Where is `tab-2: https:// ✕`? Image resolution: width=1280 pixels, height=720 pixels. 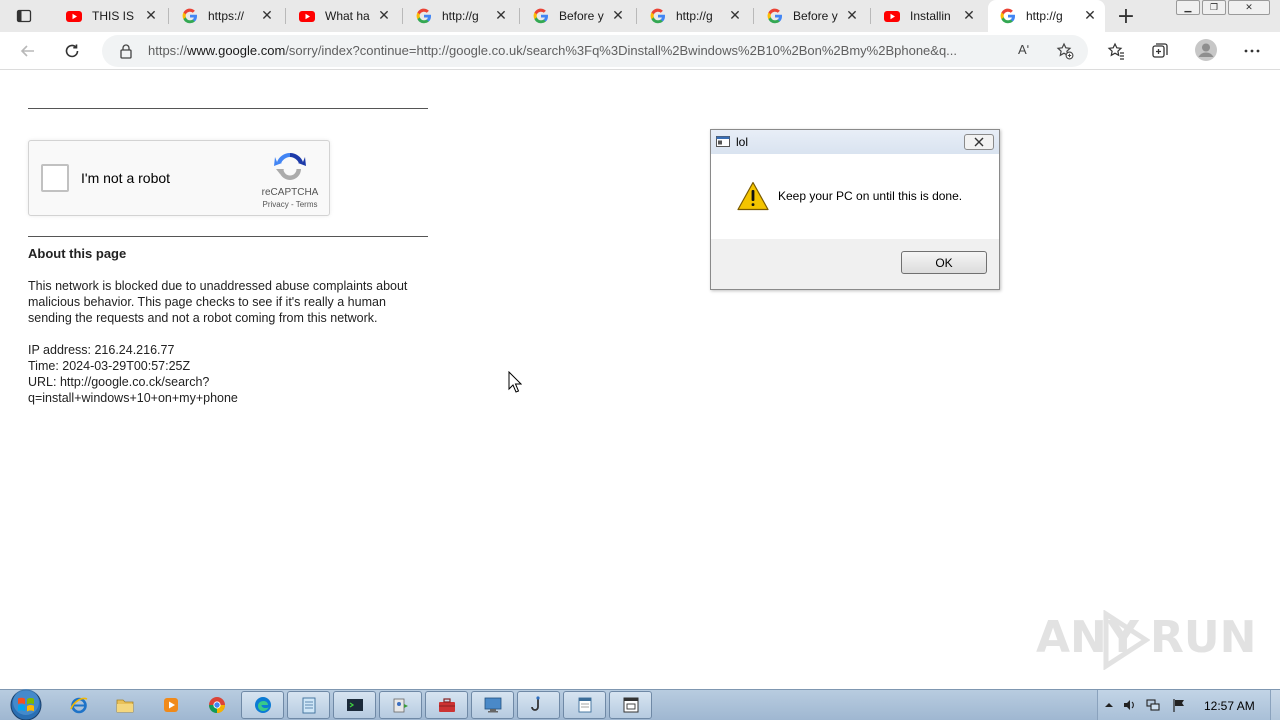
tab-2: https:// ✕ is located at coordinates (226, 16).